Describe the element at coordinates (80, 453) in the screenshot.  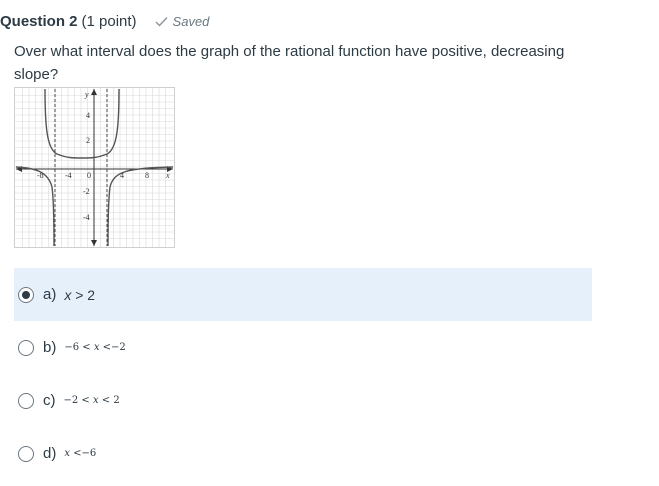
I see `answer-expression: x <−6` at that location.